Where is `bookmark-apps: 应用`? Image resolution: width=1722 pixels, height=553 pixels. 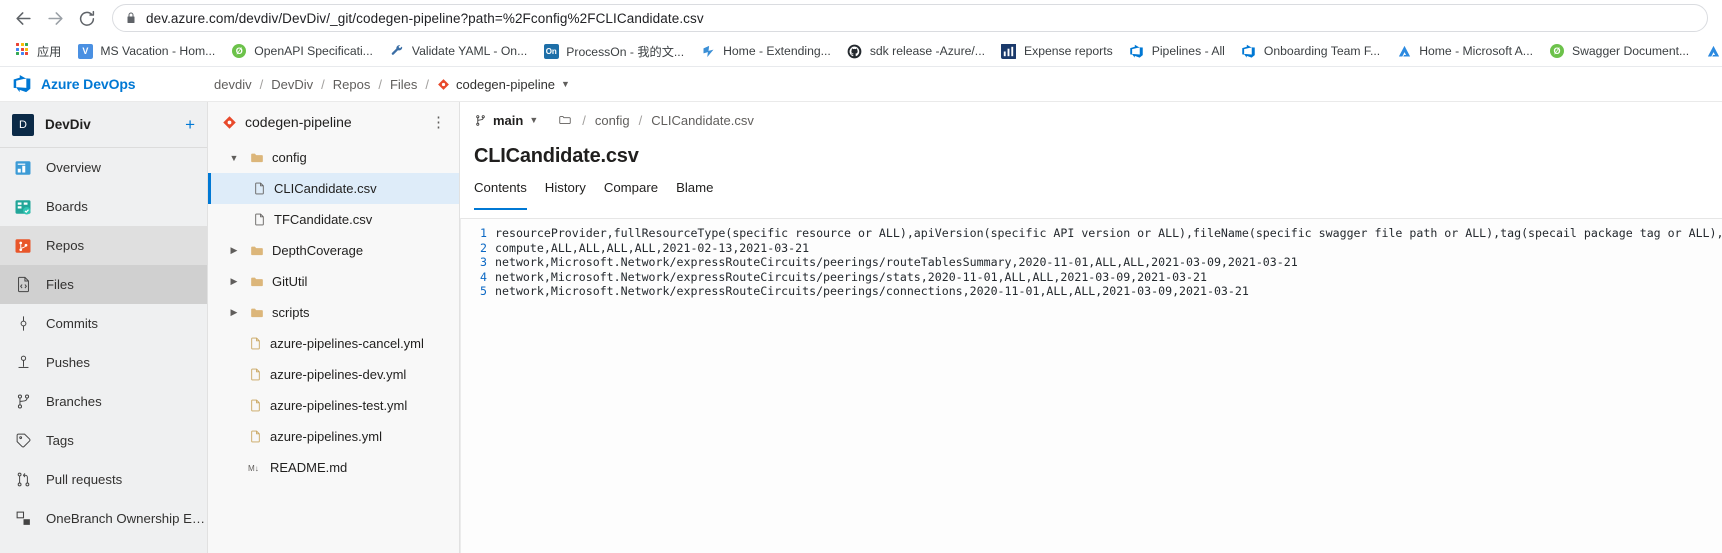 bookmark-apps: 应用 is located at coordinates (37, 51).